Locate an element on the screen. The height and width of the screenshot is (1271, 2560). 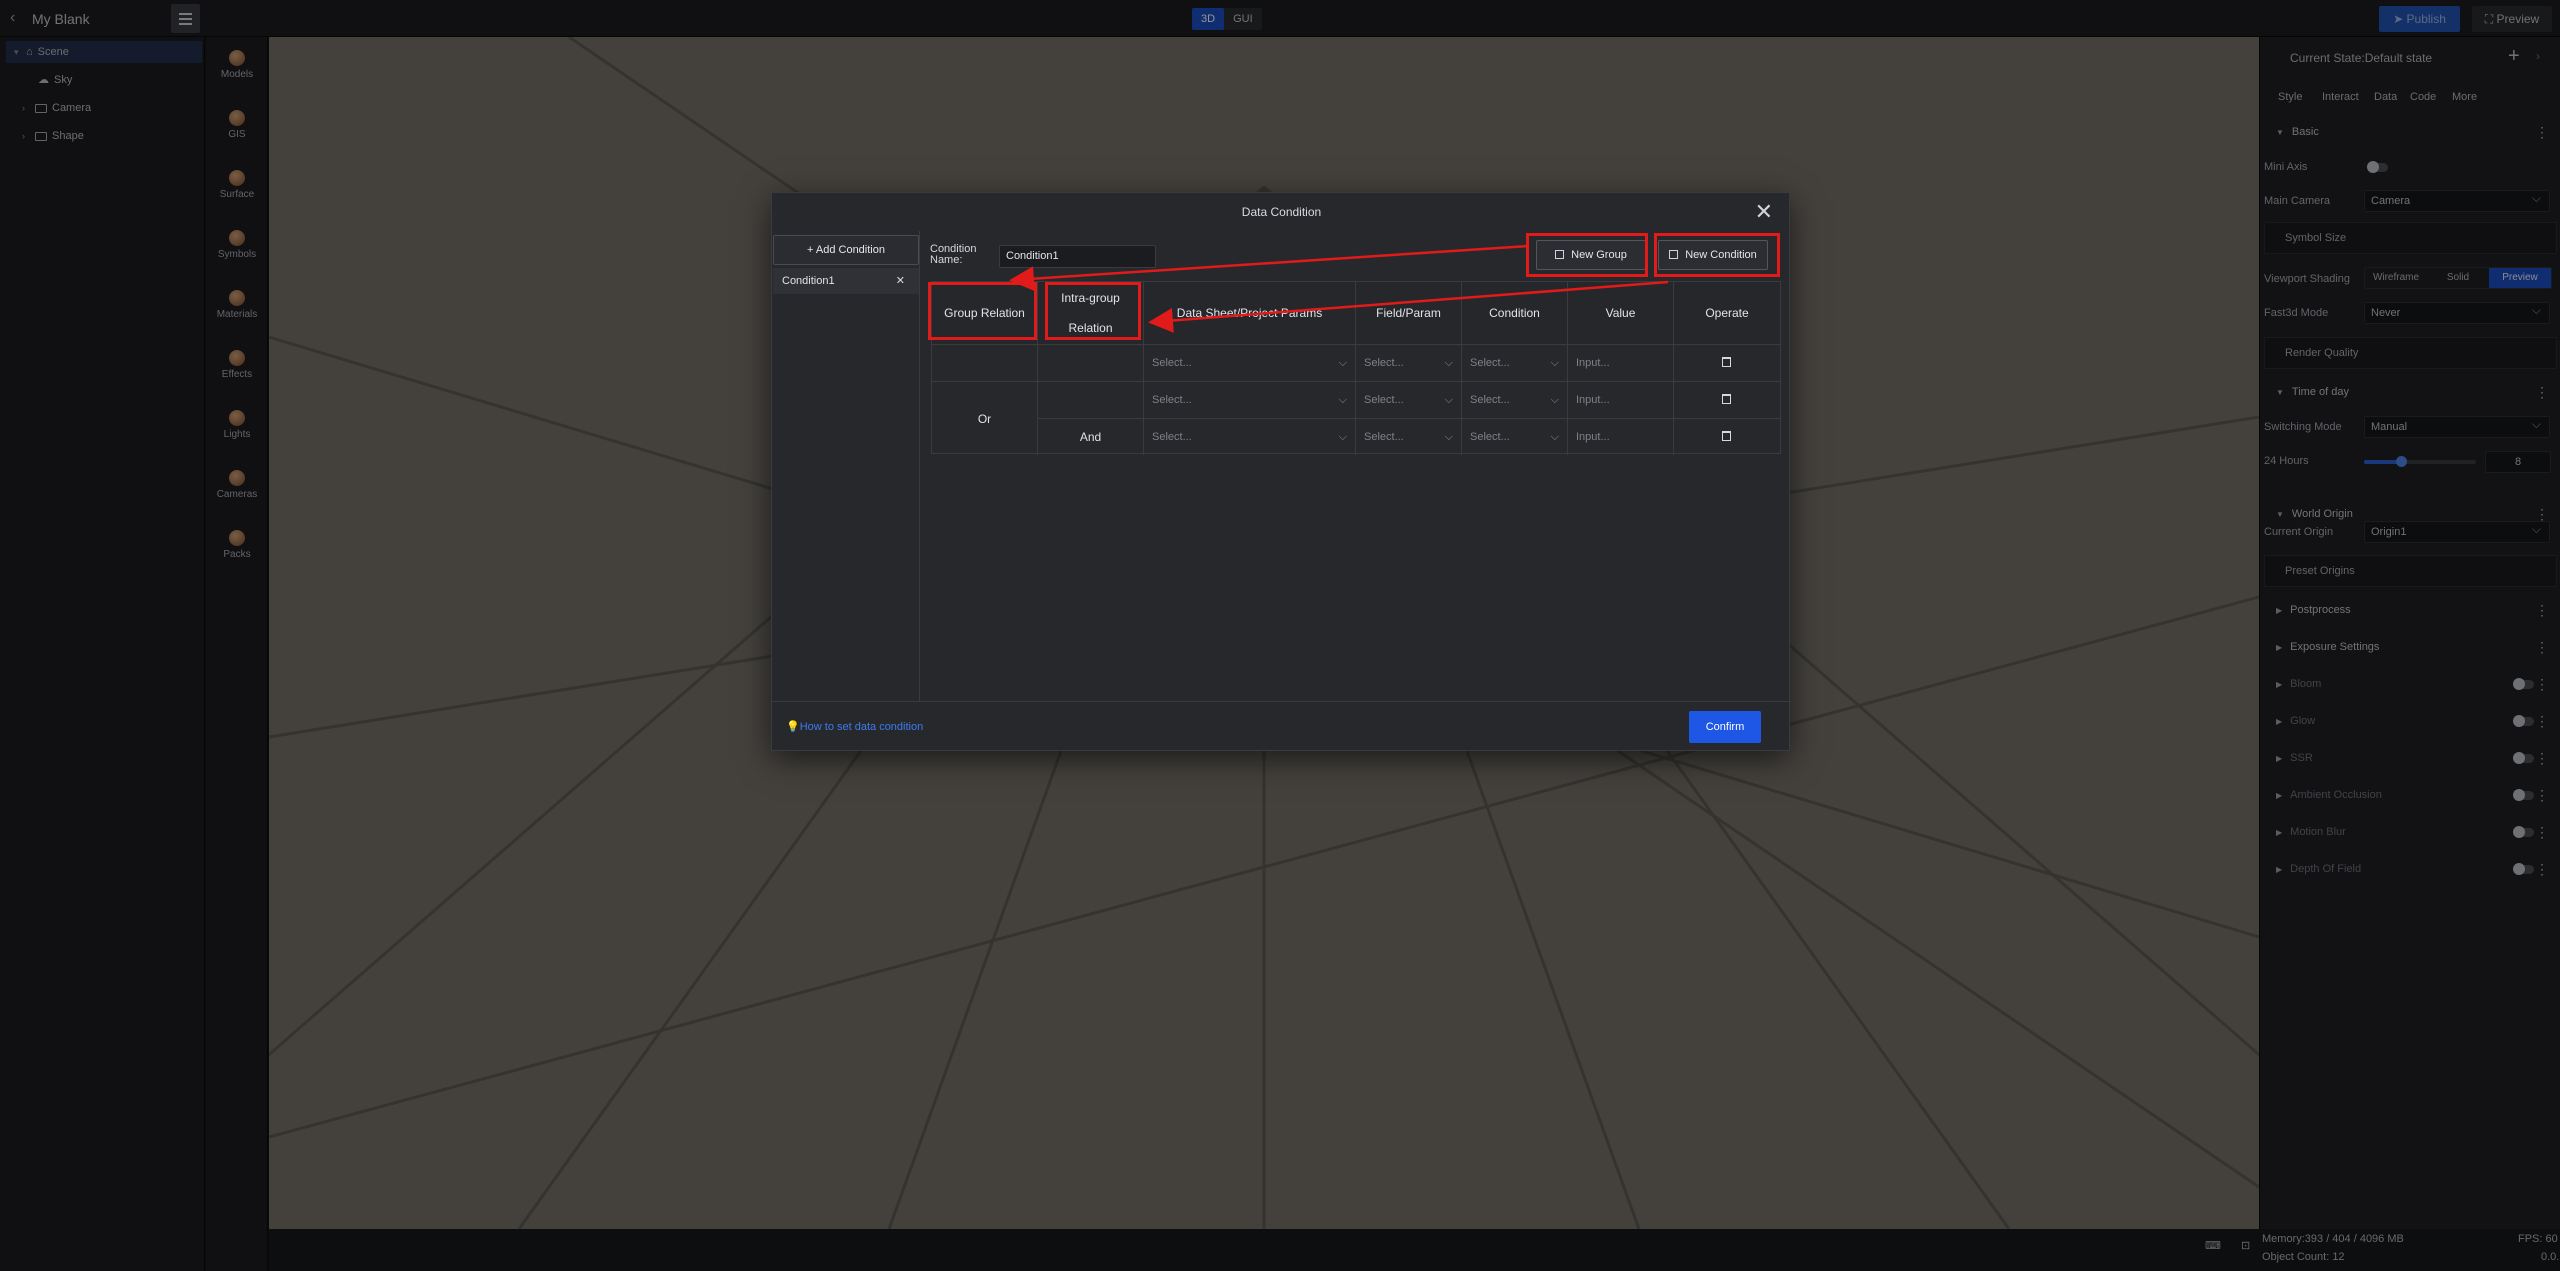
annotation-arrows is located at coordinates (1339, 288).